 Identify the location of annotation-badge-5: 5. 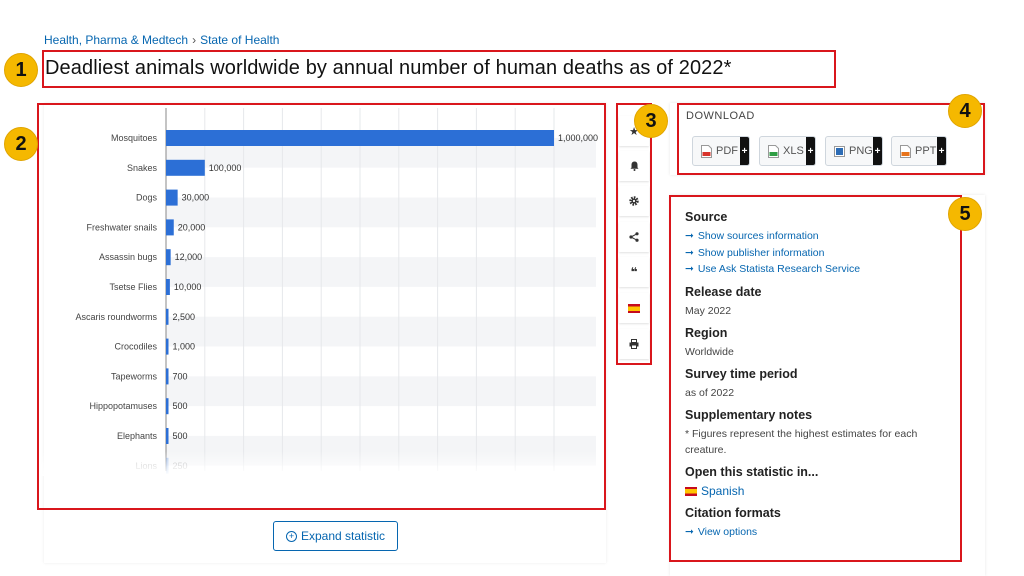
(965, 214).